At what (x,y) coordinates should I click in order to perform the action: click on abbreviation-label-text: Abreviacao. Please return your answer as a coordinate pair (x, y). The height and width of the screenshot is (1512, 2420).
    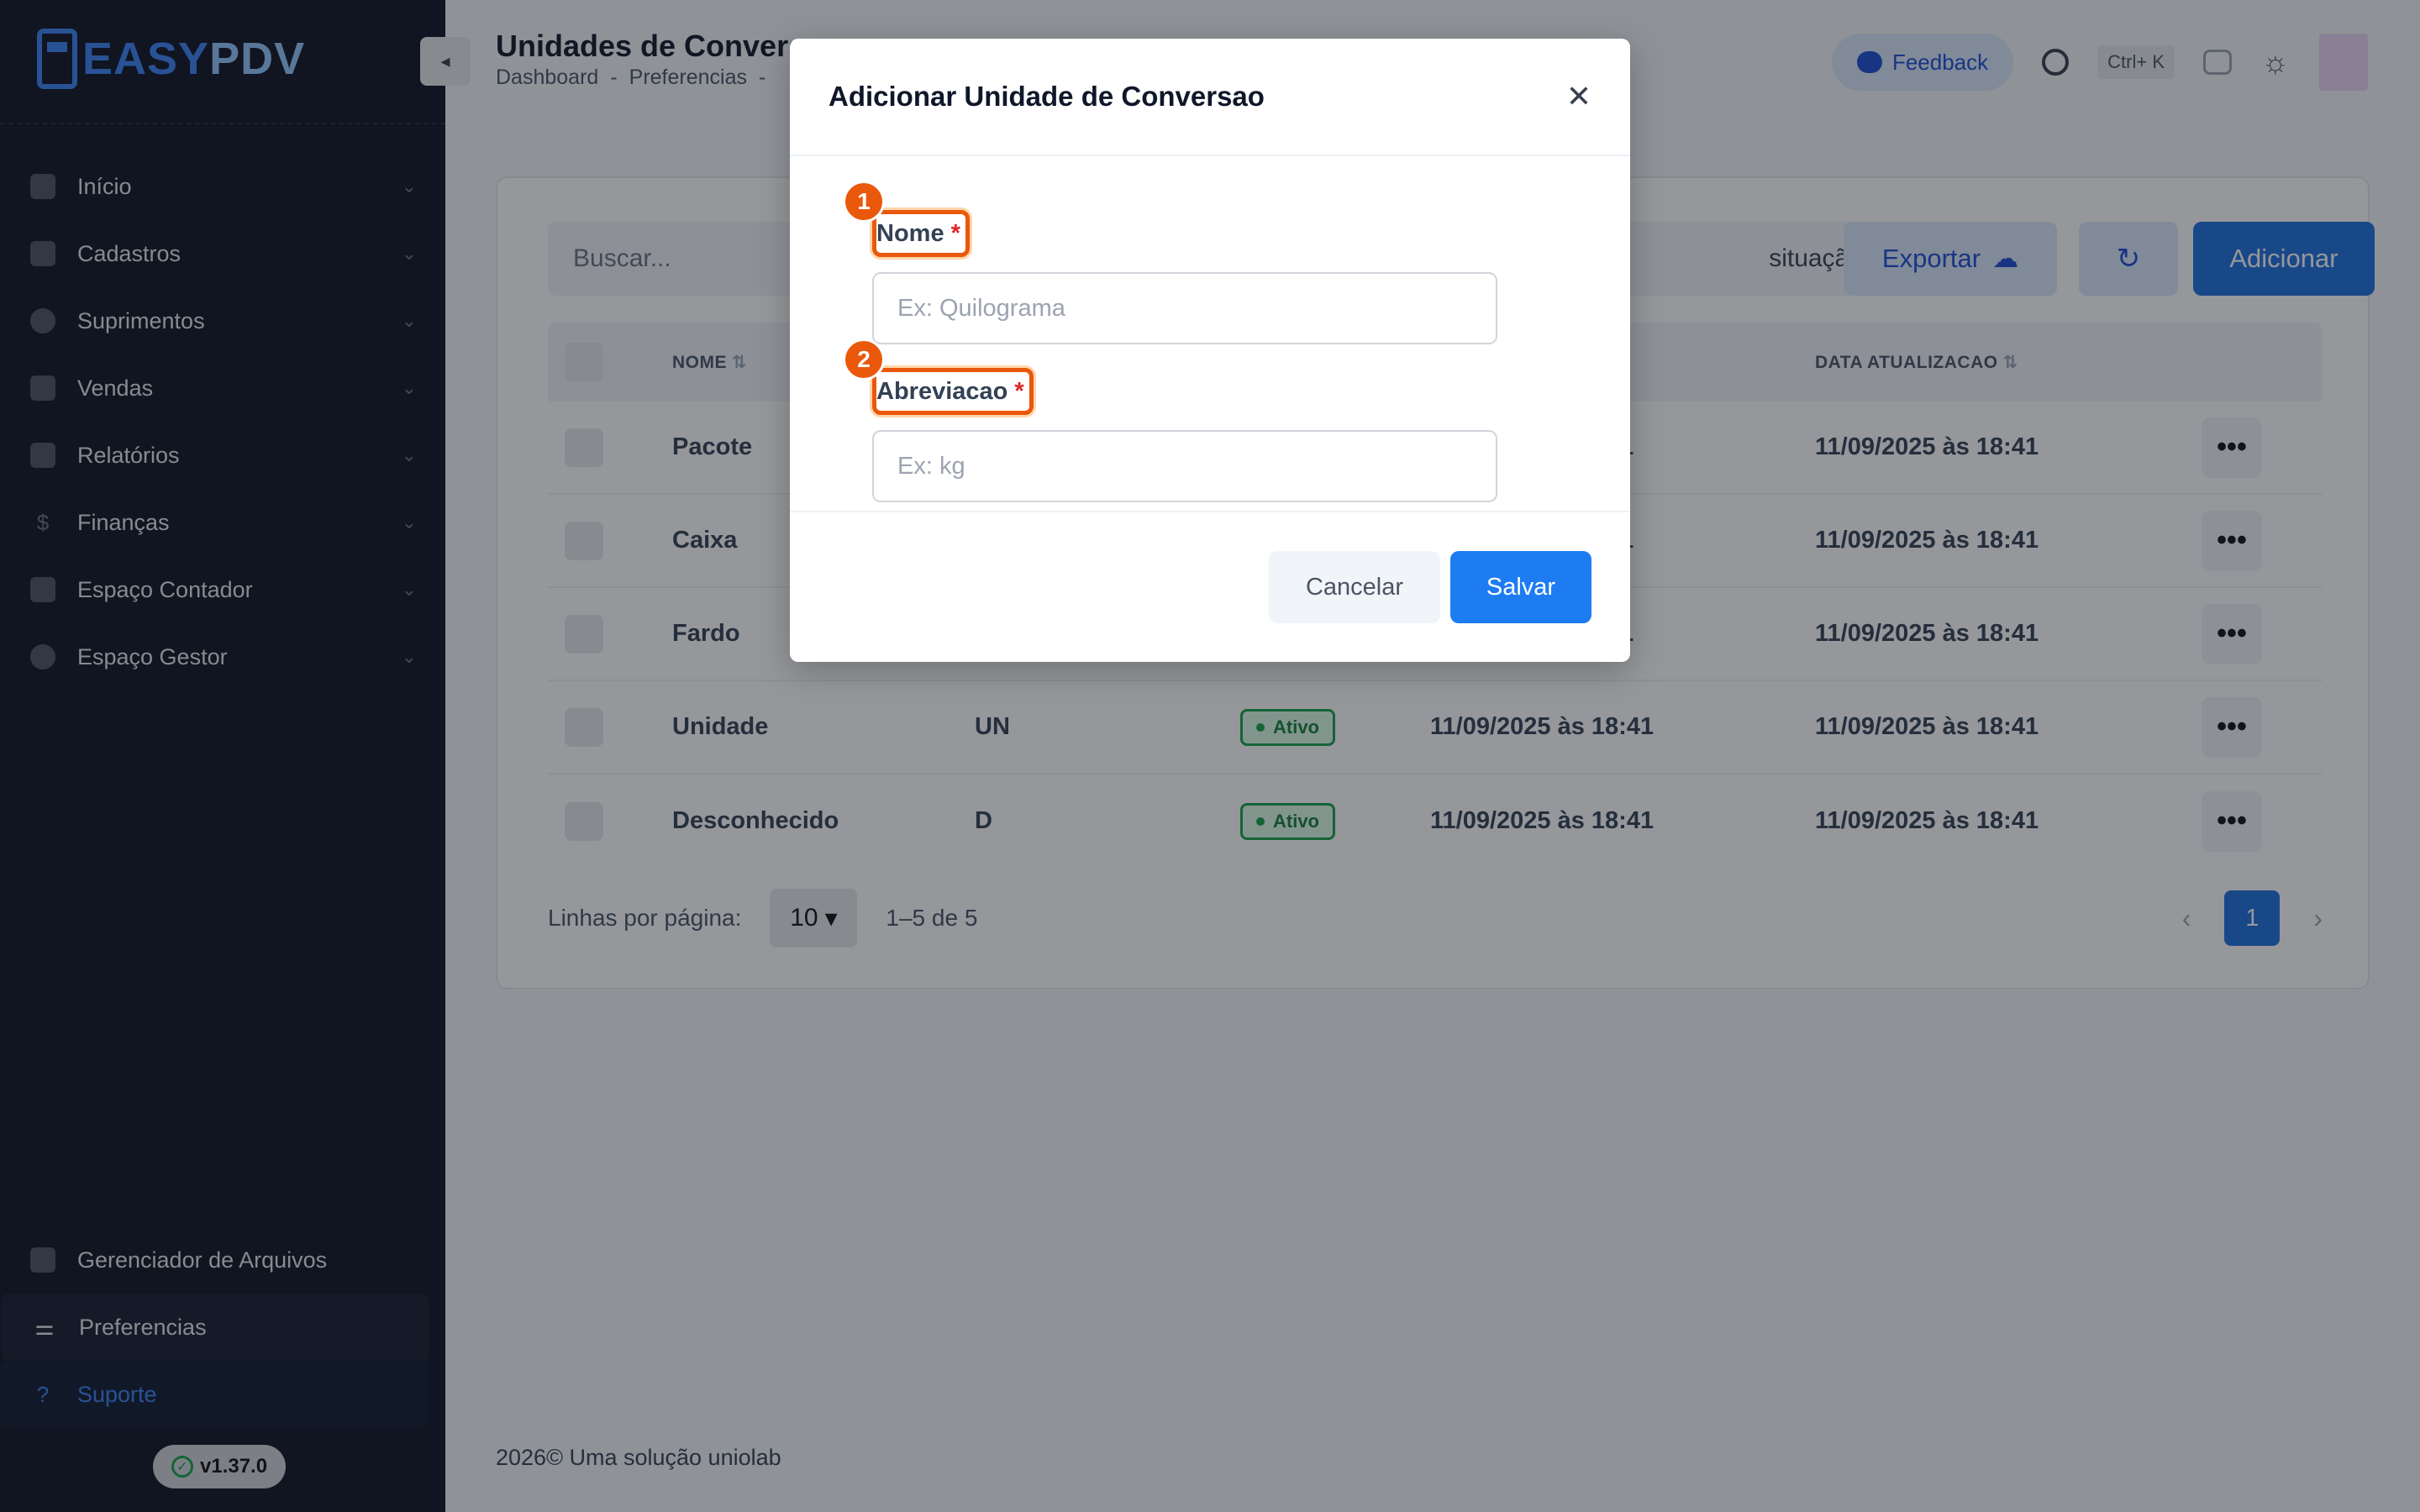
    Looking at the image, I should click on (942, 391).